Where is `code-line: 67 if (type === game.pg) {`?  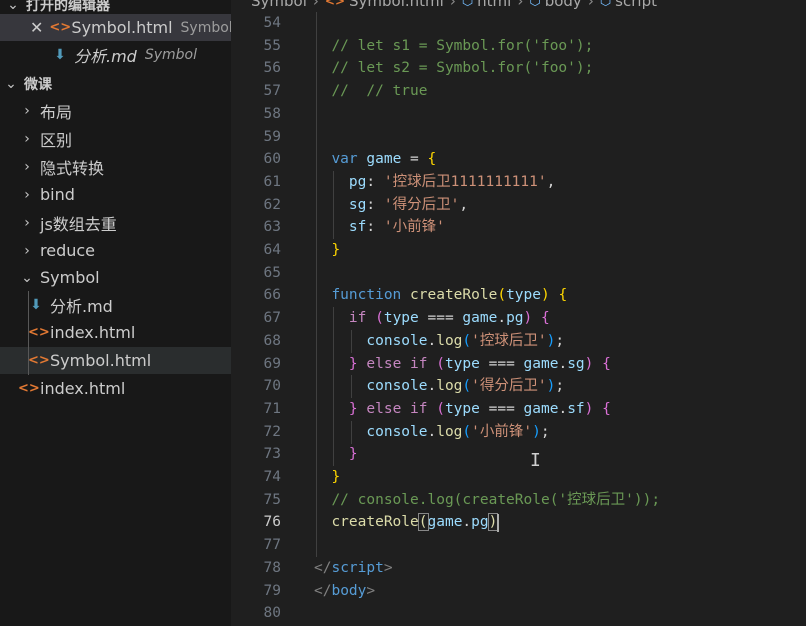 code-line: 67 if (type === game.pg) { is located at coordinates (518, 319).